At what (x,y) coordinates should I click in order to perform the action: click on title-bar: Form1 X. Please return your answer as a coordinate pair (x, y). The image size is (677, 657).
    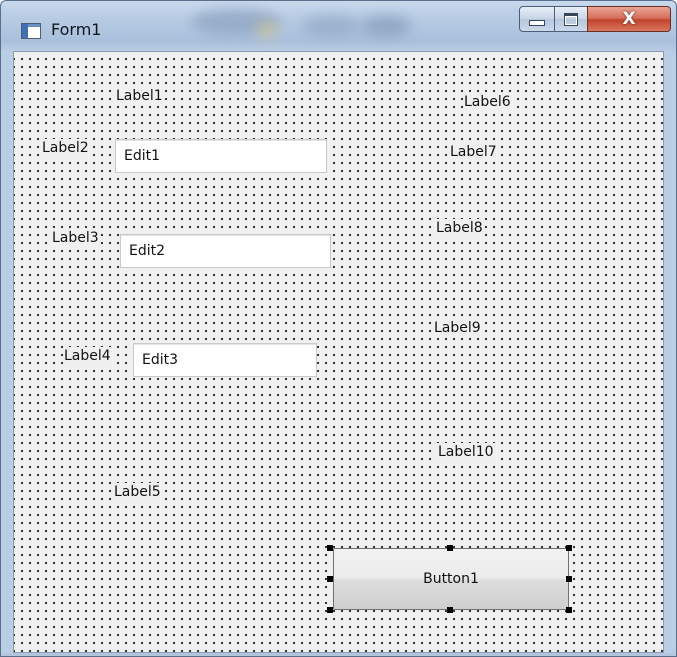
    Looking at the image, I should click on (338, 24).